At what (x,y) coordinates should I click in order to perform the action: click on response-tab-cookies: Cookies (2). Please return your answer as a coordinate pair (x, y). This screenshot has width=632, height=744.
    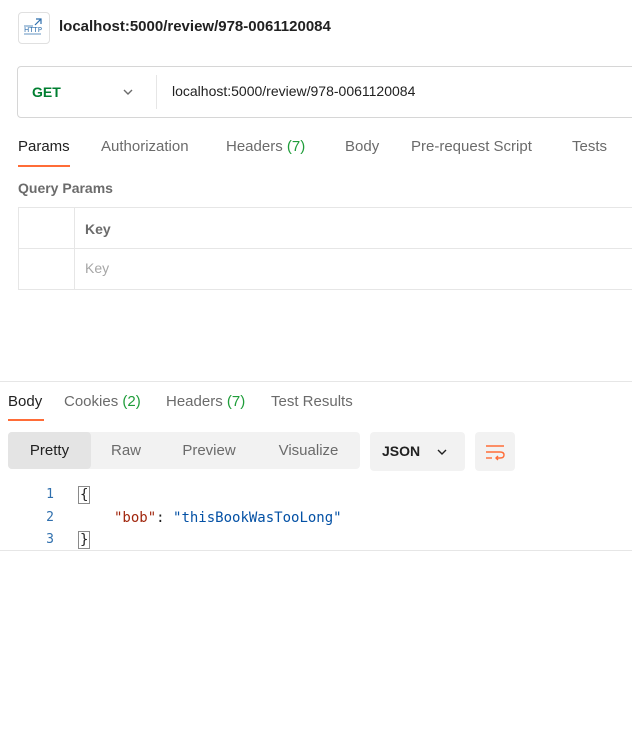
    Looking at the image, I should click on (102, 402).